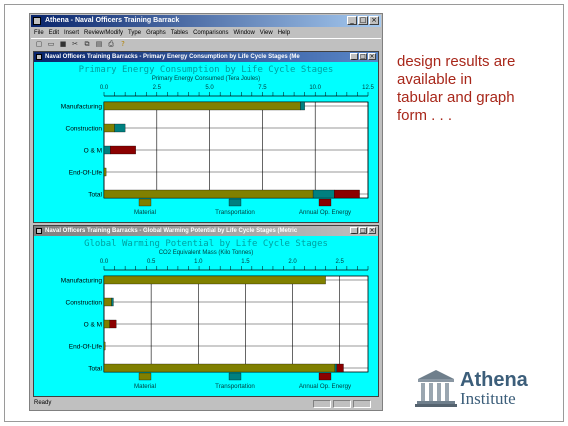  I want to click on x-tick-label: 1.0, so click(198, 262).